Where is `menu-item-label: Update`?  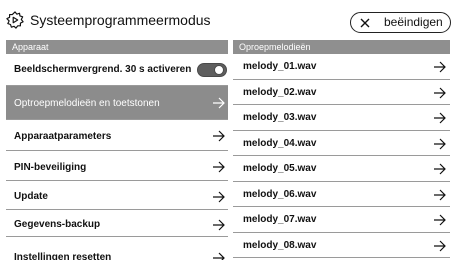
menu-item-label: Update is located at coordinates (31, 196).